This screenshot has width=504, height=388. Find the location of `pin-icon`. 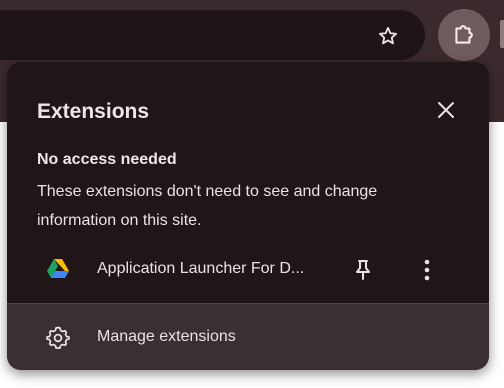

pin-icon is located at coordinates (363, 270).